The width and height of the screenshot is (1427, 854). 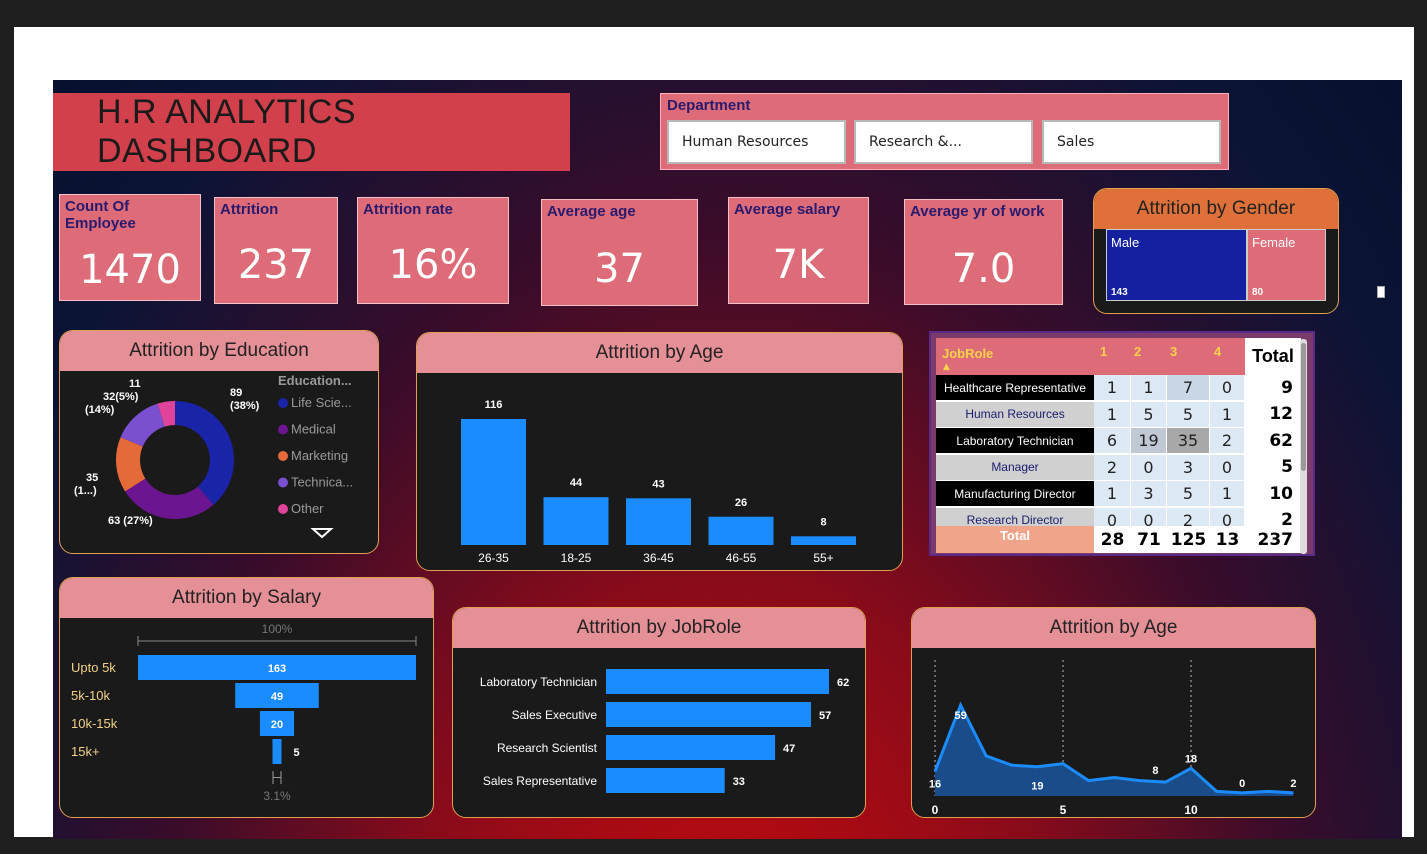 What do you see at coordinates (741, 503) in the screenshot?
I see `data-label: 26` at bounding box center [741, 503].